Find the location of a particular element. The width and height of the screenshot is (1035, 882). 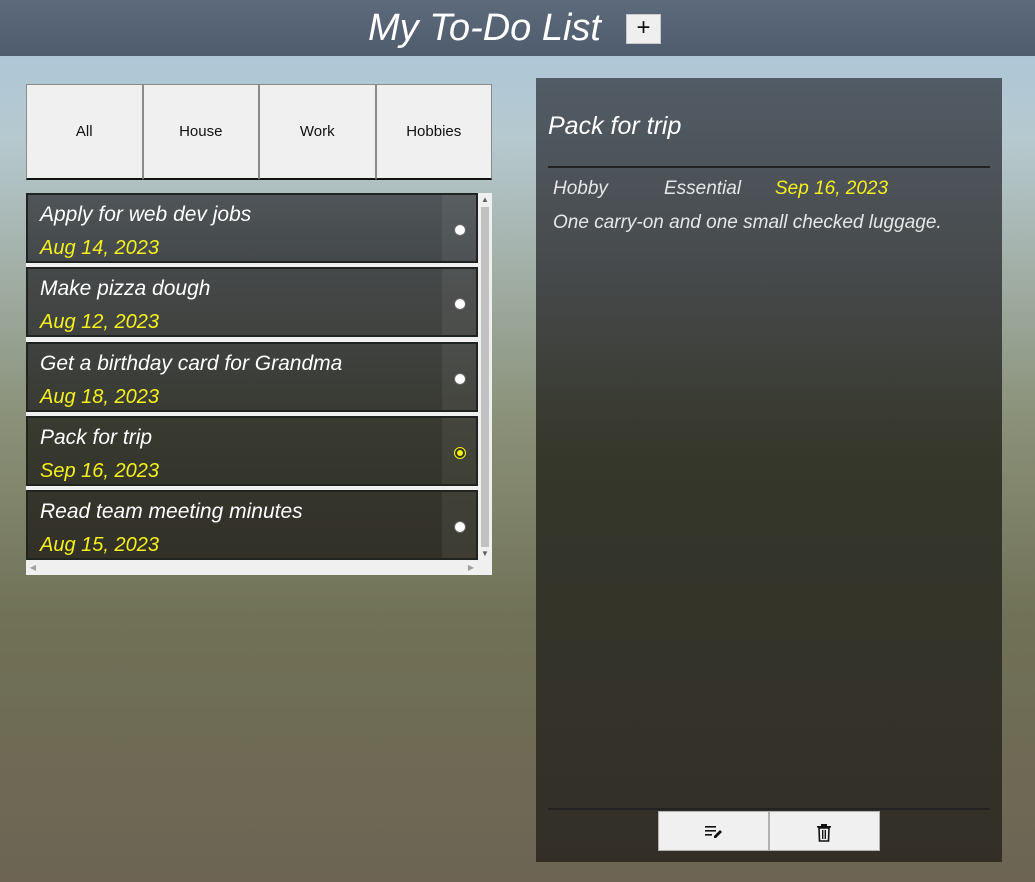

vertical-scrollbar: ▲ ▼ is located at coordinates (485, 377).